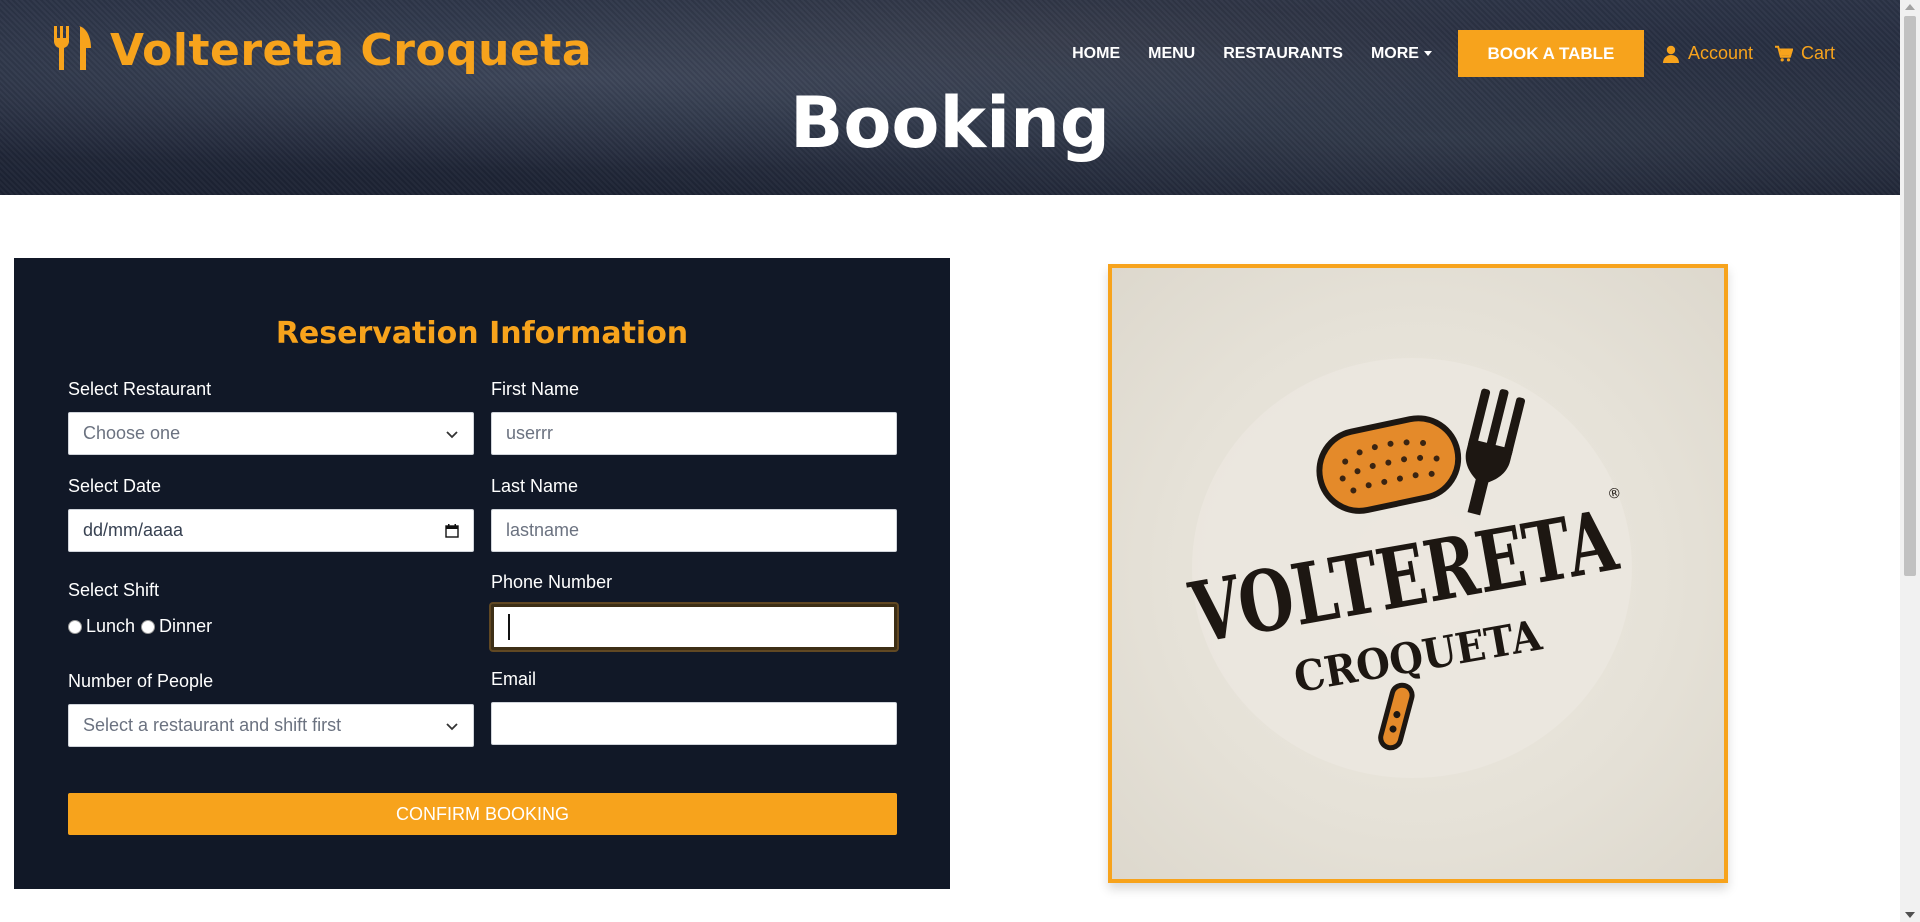 This screenshot has height=922, width=1920. Describe the element at coordinates (694, 530) in the screenshot. I see `last-name-input: lastname` at that location.